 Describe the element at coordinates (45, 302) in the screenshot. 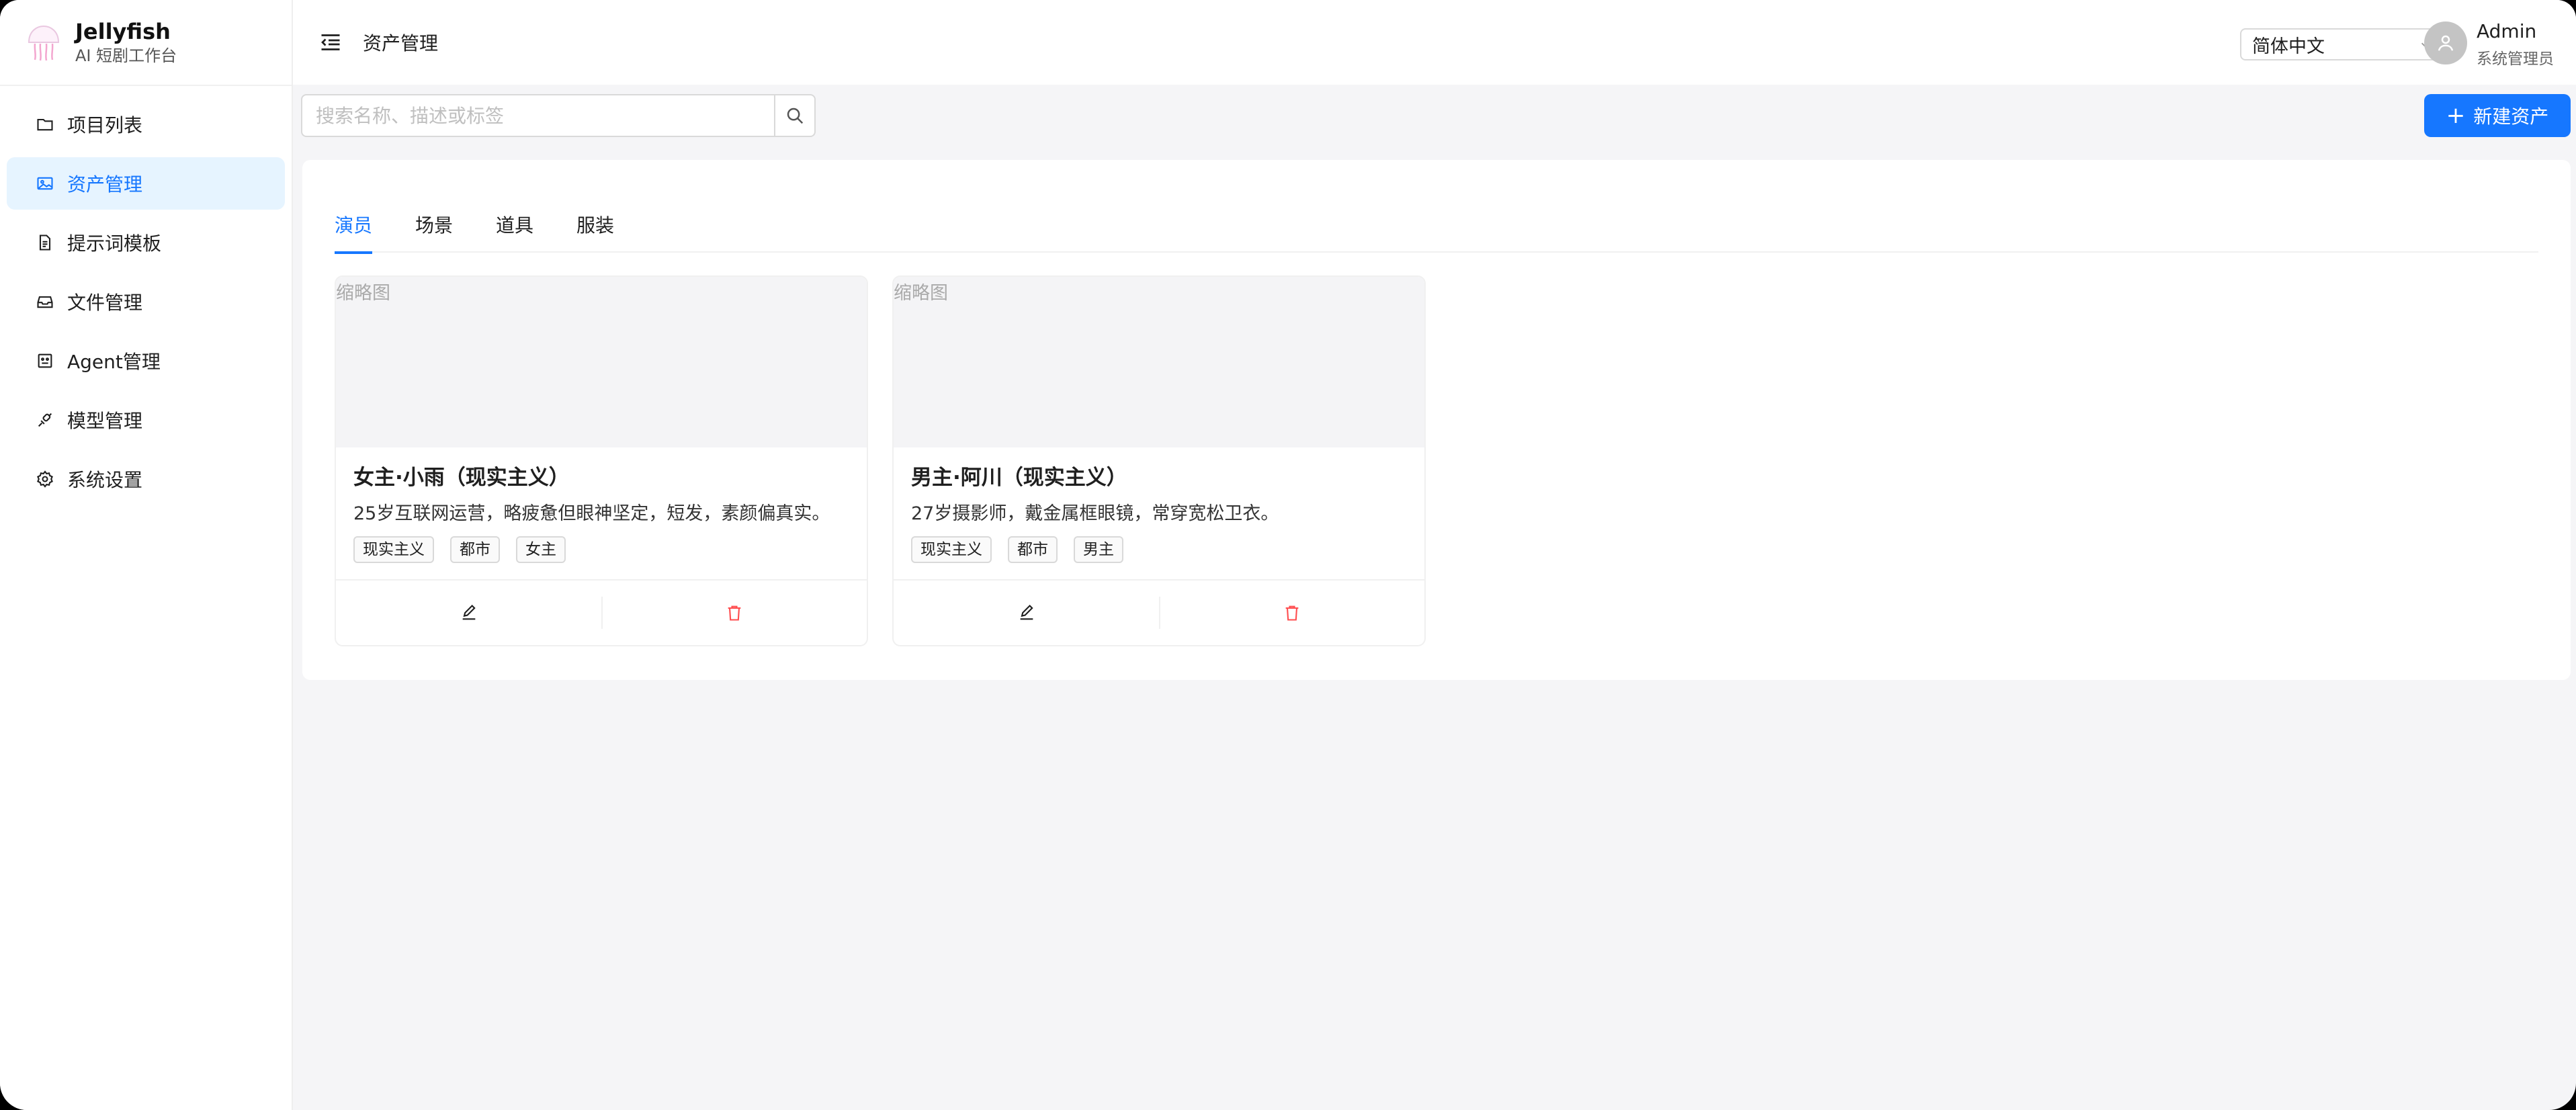

I see `inbox-icon` at that location.